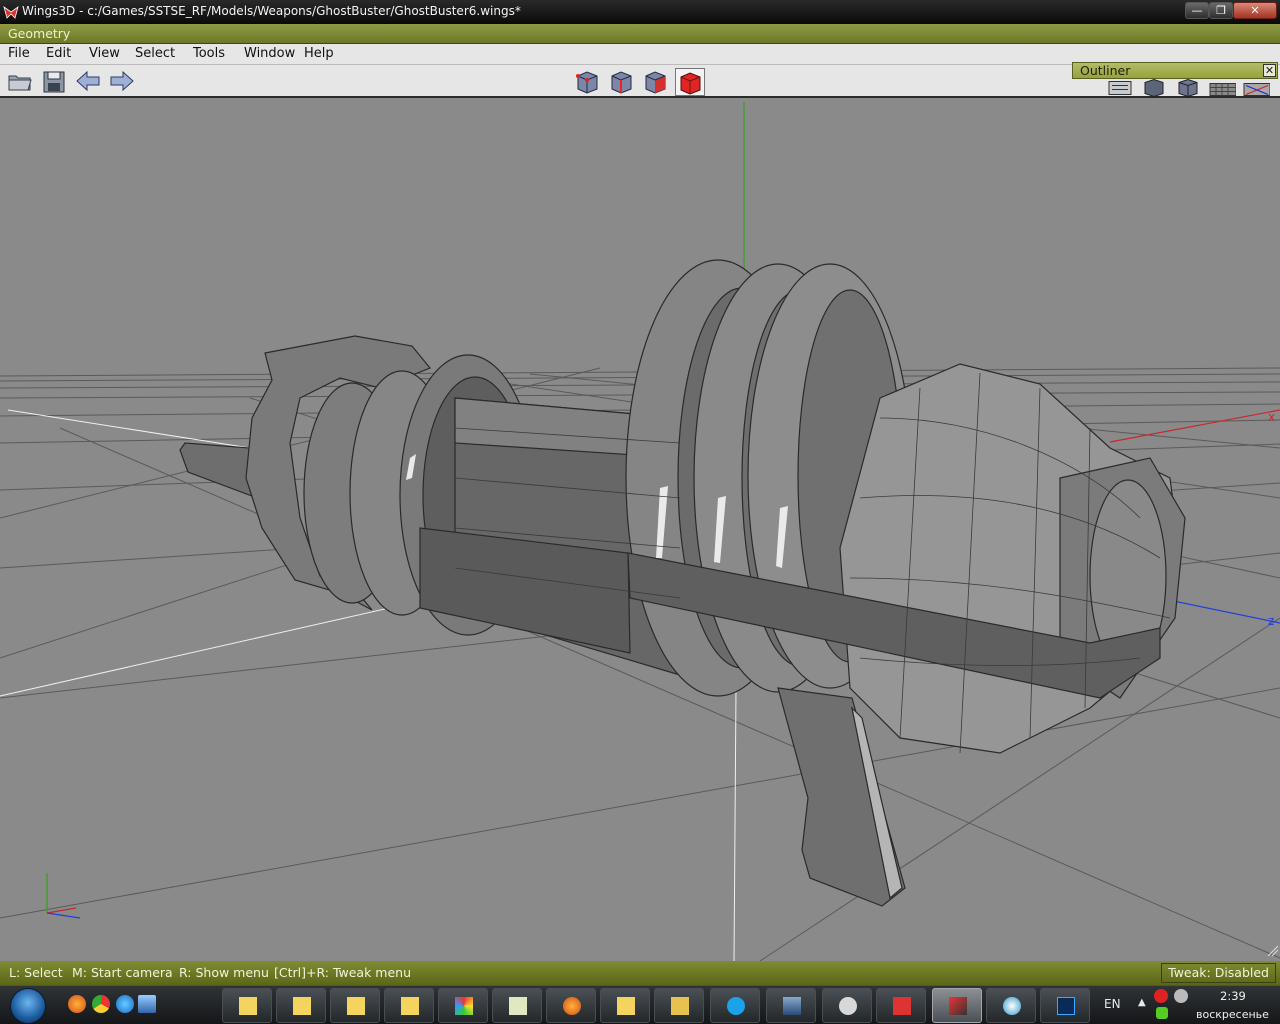 This screenshot has width=1280, height=1024. What do you see at coordinates (125, 1004) in the screenshot?
I see `ie-icon` at bounding box center [125, 1004].